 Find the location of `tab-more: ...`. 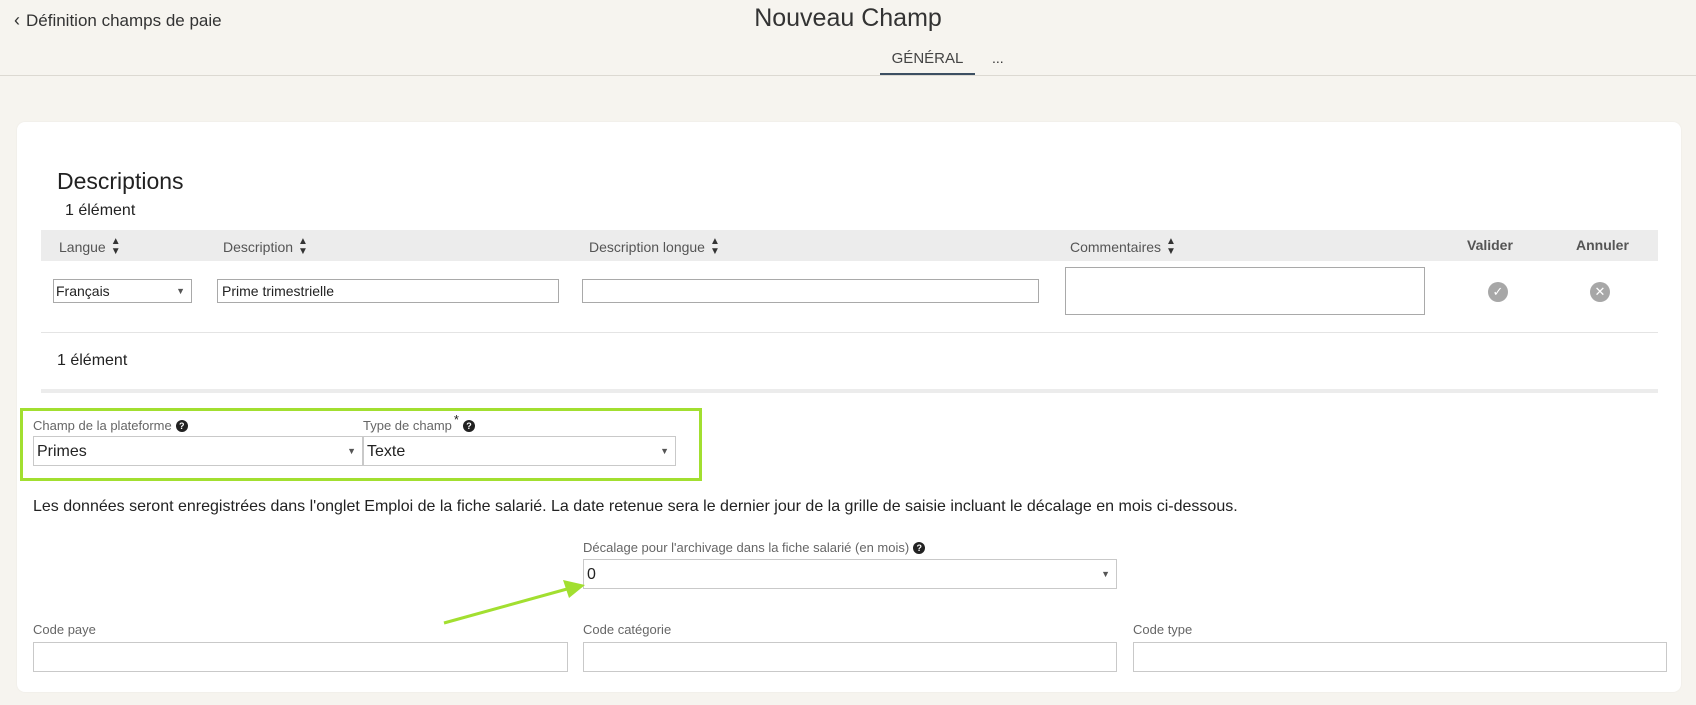

tab-more: ... is located at coordinates (998, 58).